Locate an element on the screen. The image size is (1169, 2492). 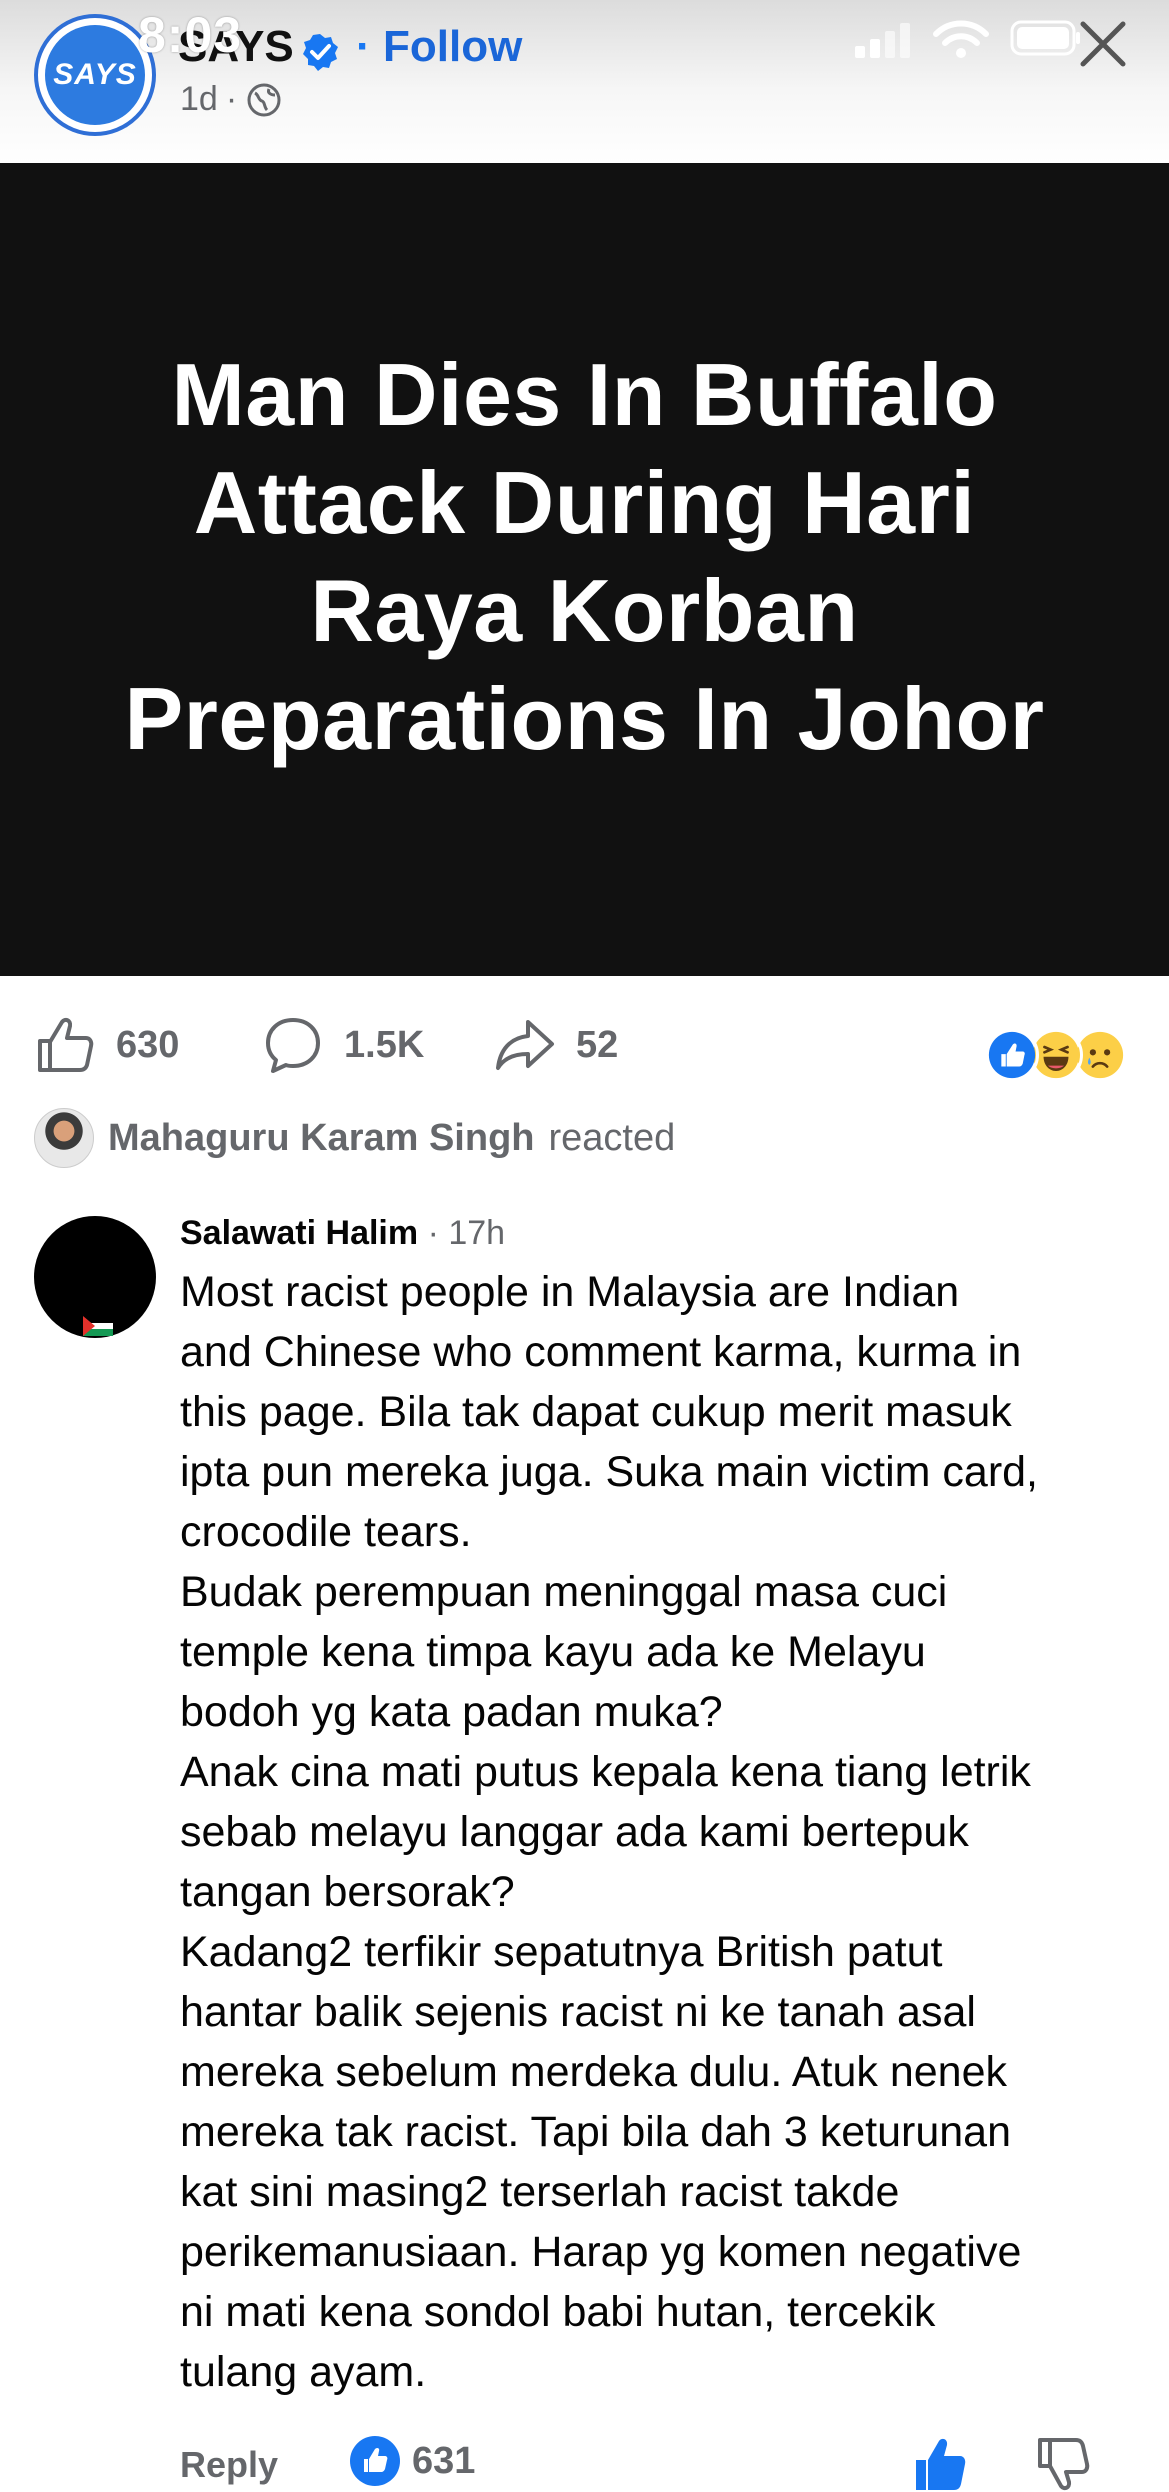
page-avatar-logo: SAYS is located at coordinates (95, 75).